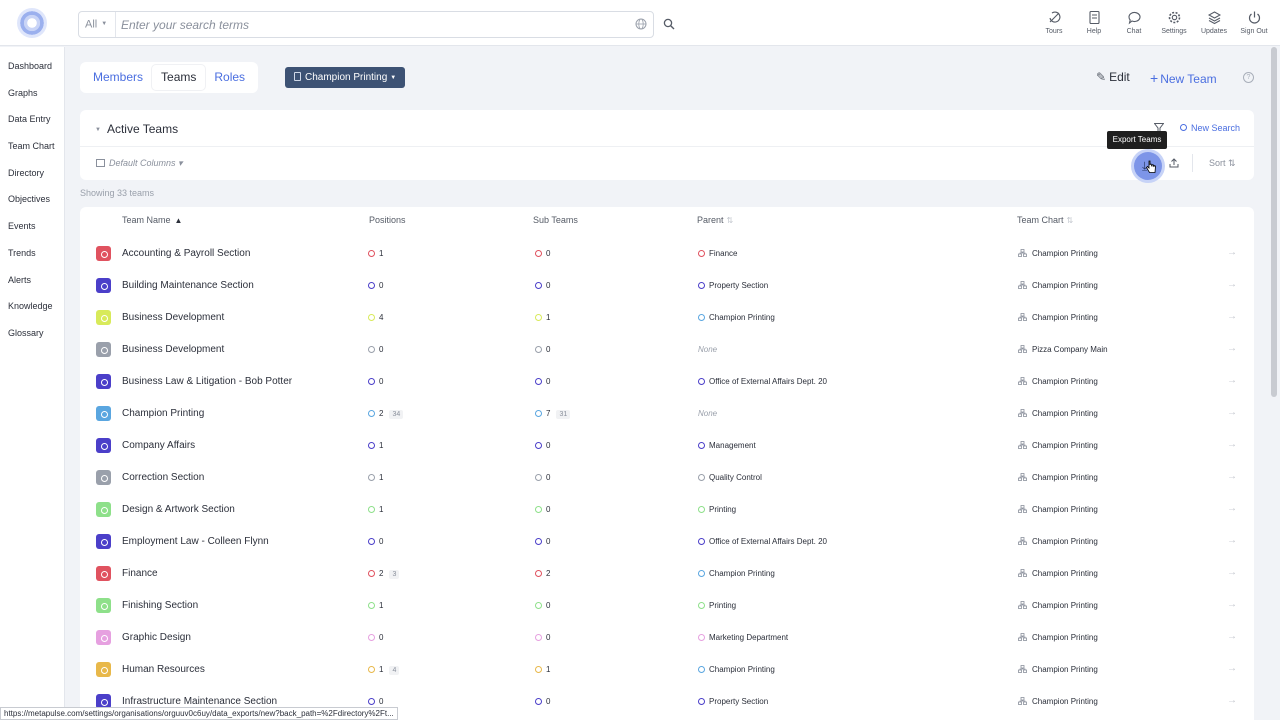 Image resolution: width=1280 pixels, height=720 pixels. I want to click on new-search-button: New Search, so click(1210, 128).